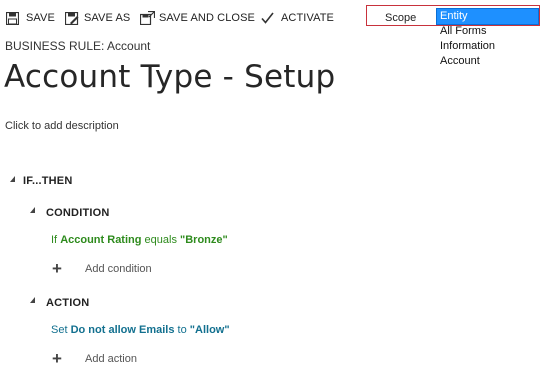  I want to click on action-prefix: Set, so click(59, 330).